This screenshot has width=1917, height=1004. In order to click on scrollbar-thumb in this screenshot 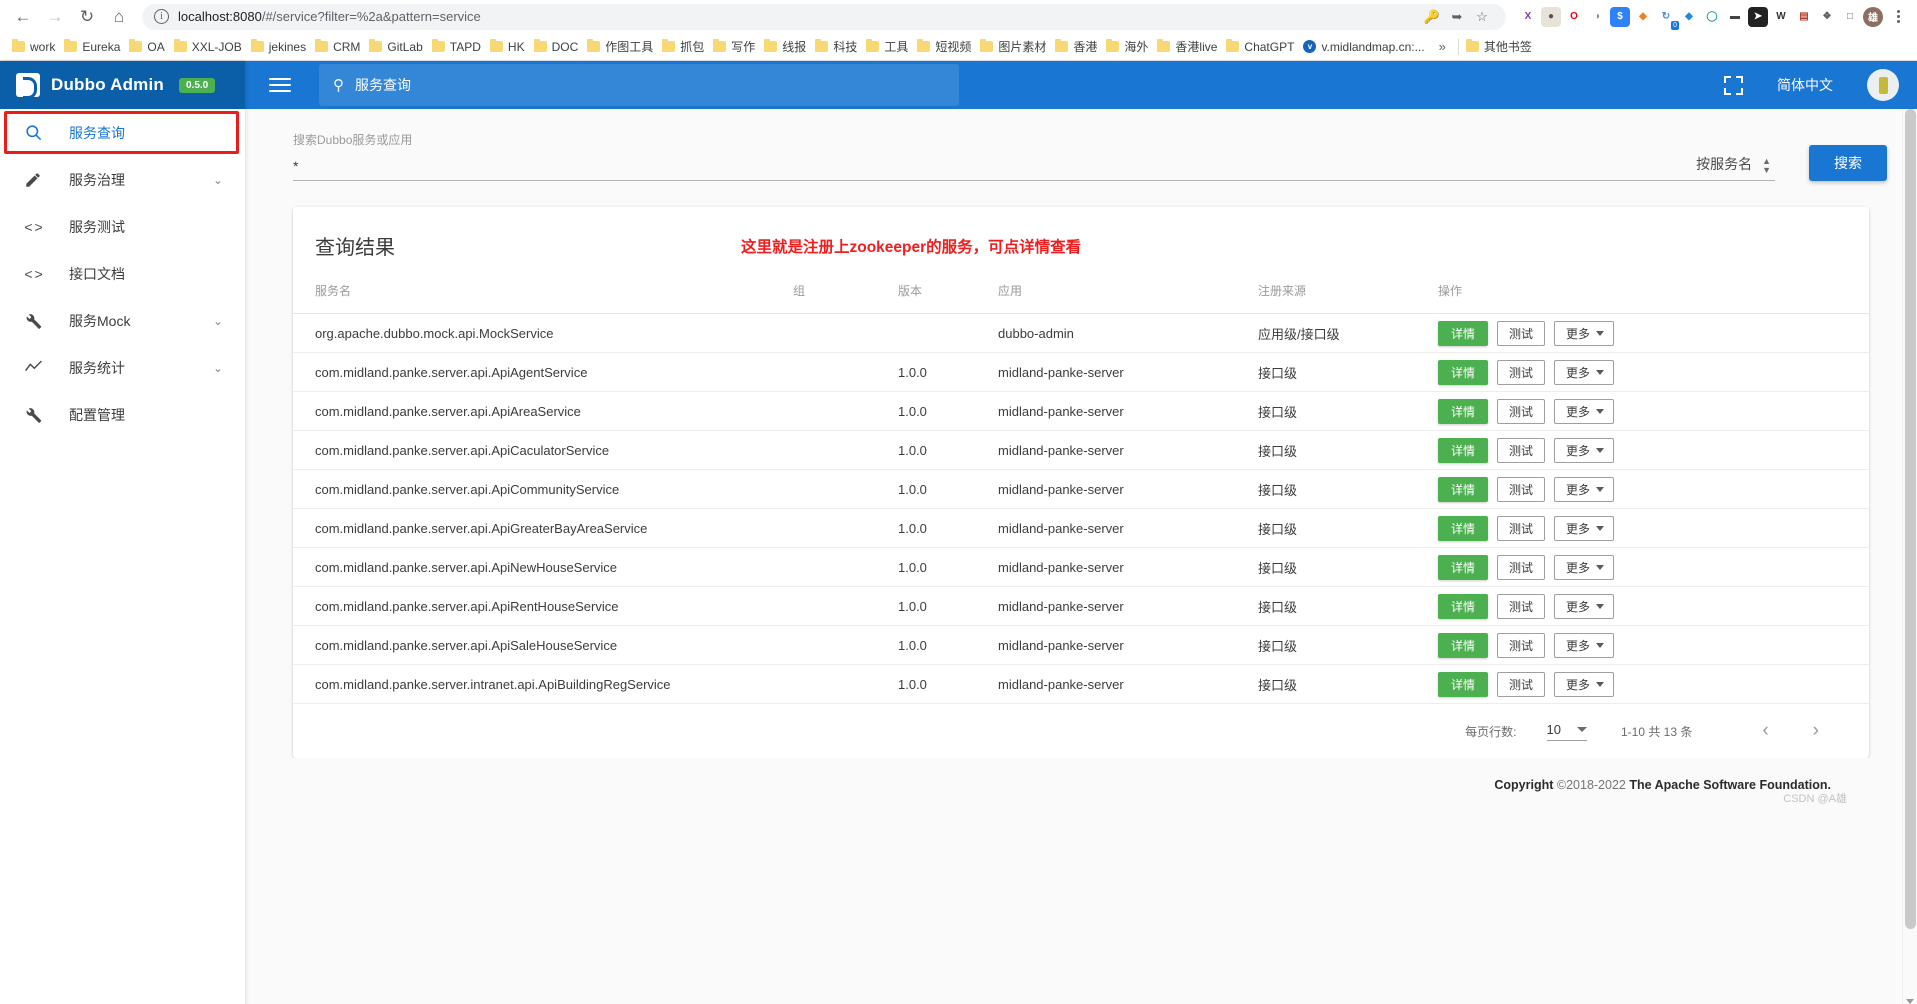, I will do `click(1910, 519)`.